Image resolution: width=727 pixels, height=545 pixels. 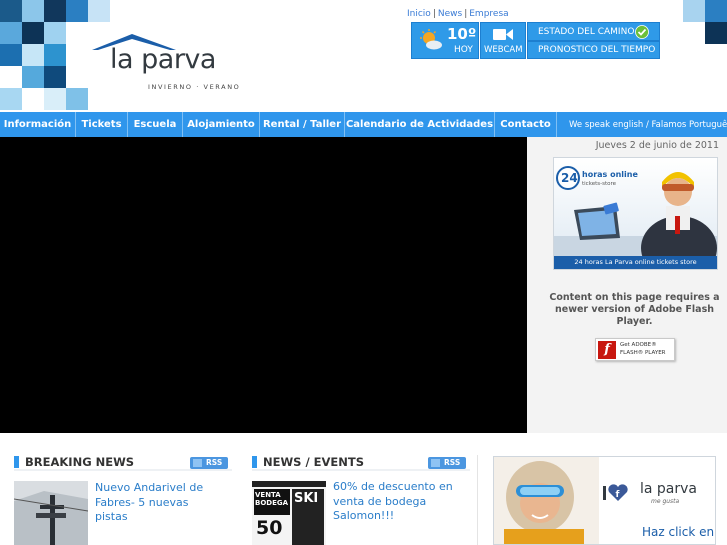 What do you see at coordinates (678, 532) in the screenshot?
I see `fb-cta: Haz click en` at bounding box center [678, 532].